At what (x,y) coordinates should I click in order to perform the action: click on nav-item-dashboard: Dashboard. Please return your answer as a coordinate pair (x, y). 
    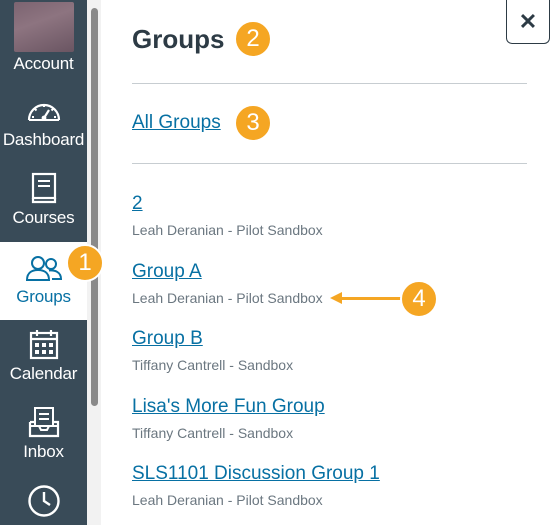
    Looking at the image, I should click on (43, 124).